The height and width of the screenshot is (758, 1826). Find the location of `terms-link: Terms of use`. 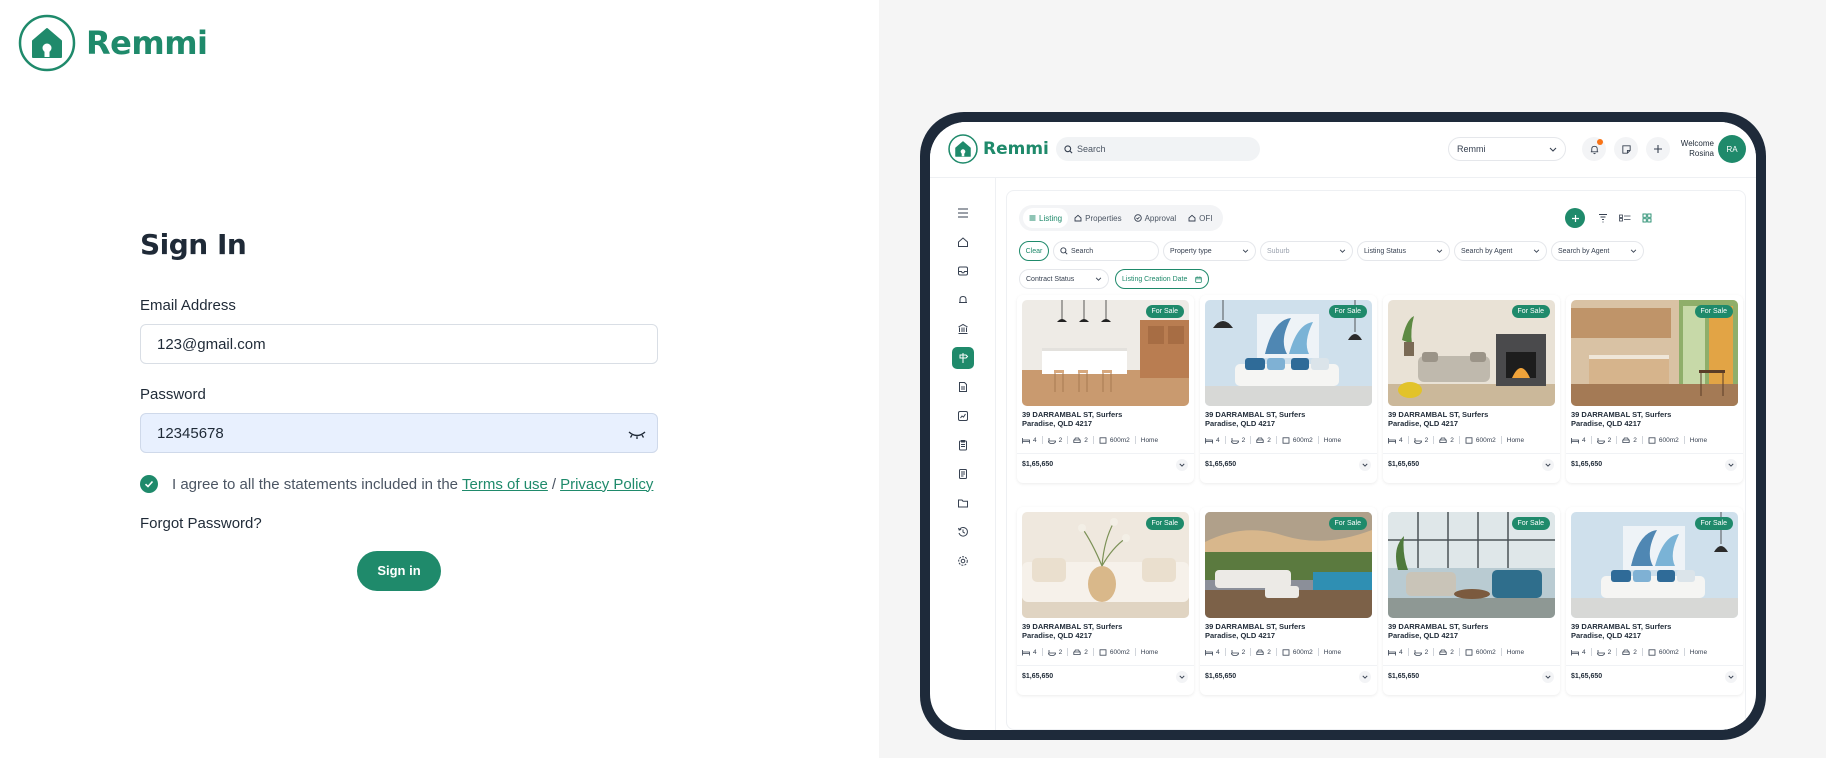

terms-link: Terms of use is located at coordinates (505, 484).